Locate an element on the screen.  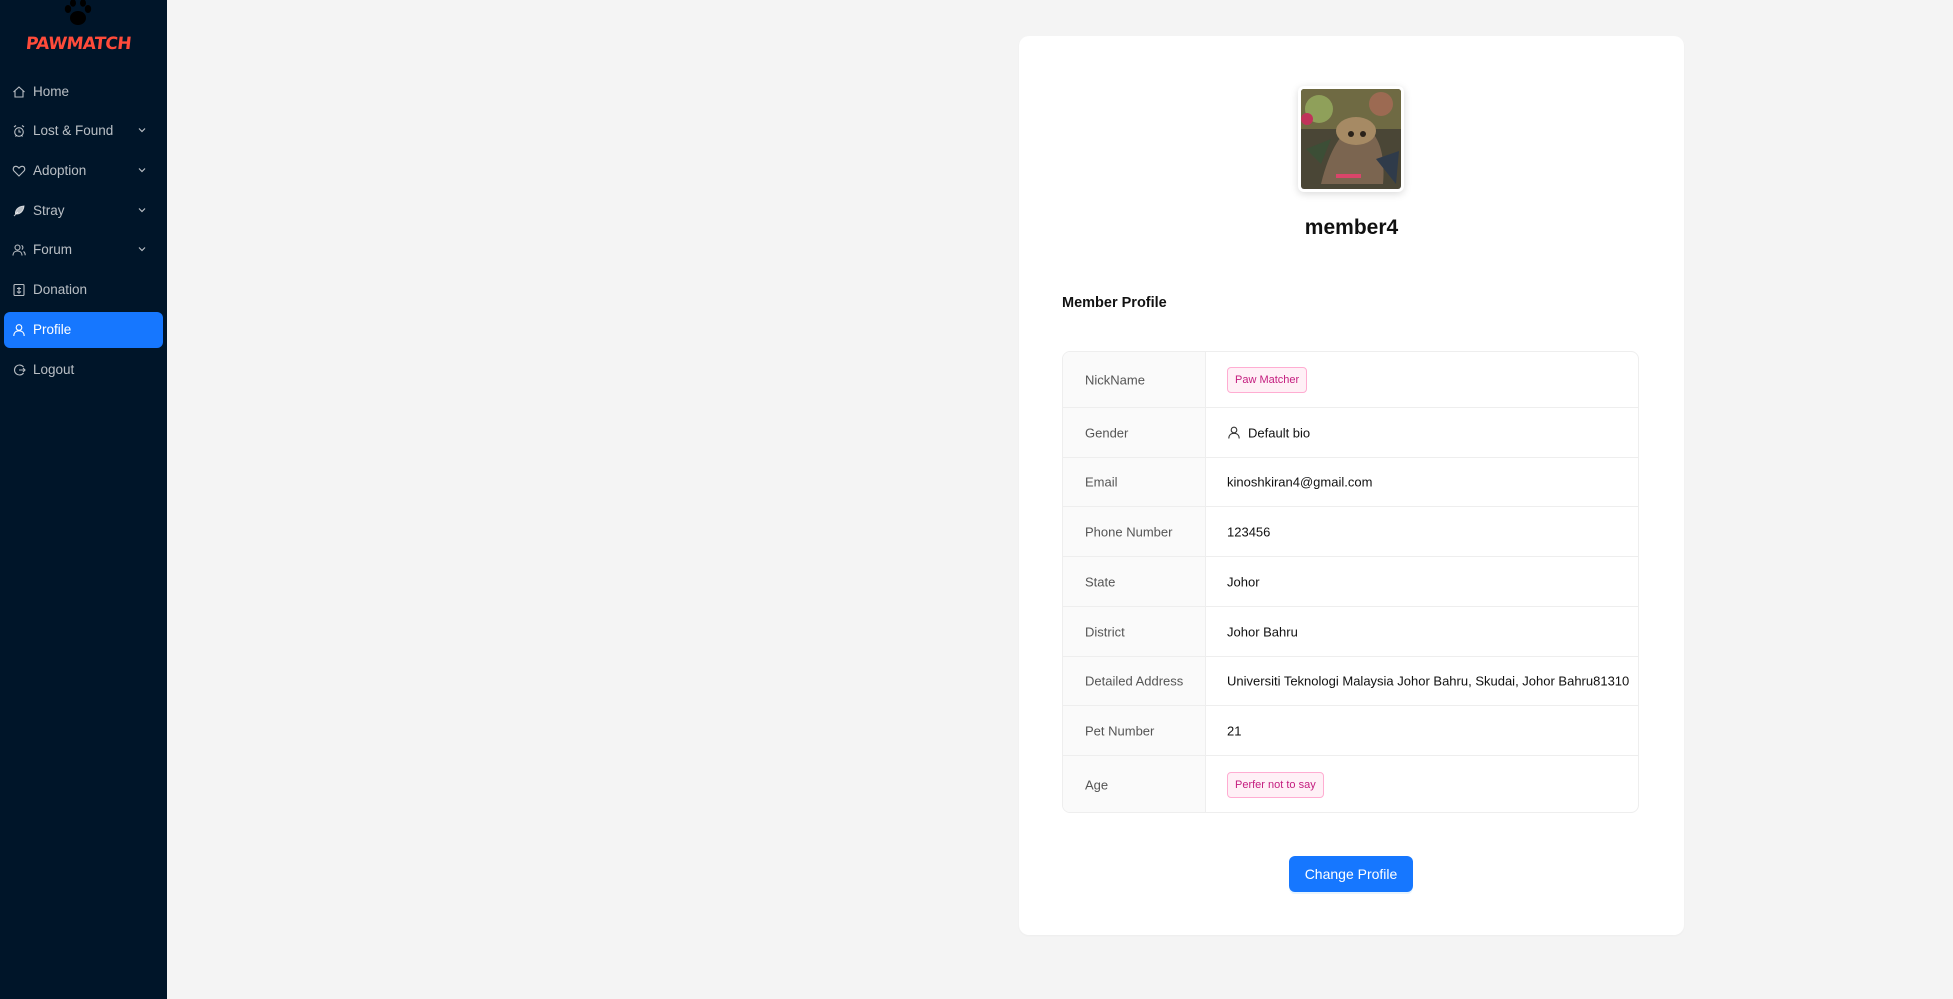
phone-value: 123456 is located at coordinates (1249, 531).